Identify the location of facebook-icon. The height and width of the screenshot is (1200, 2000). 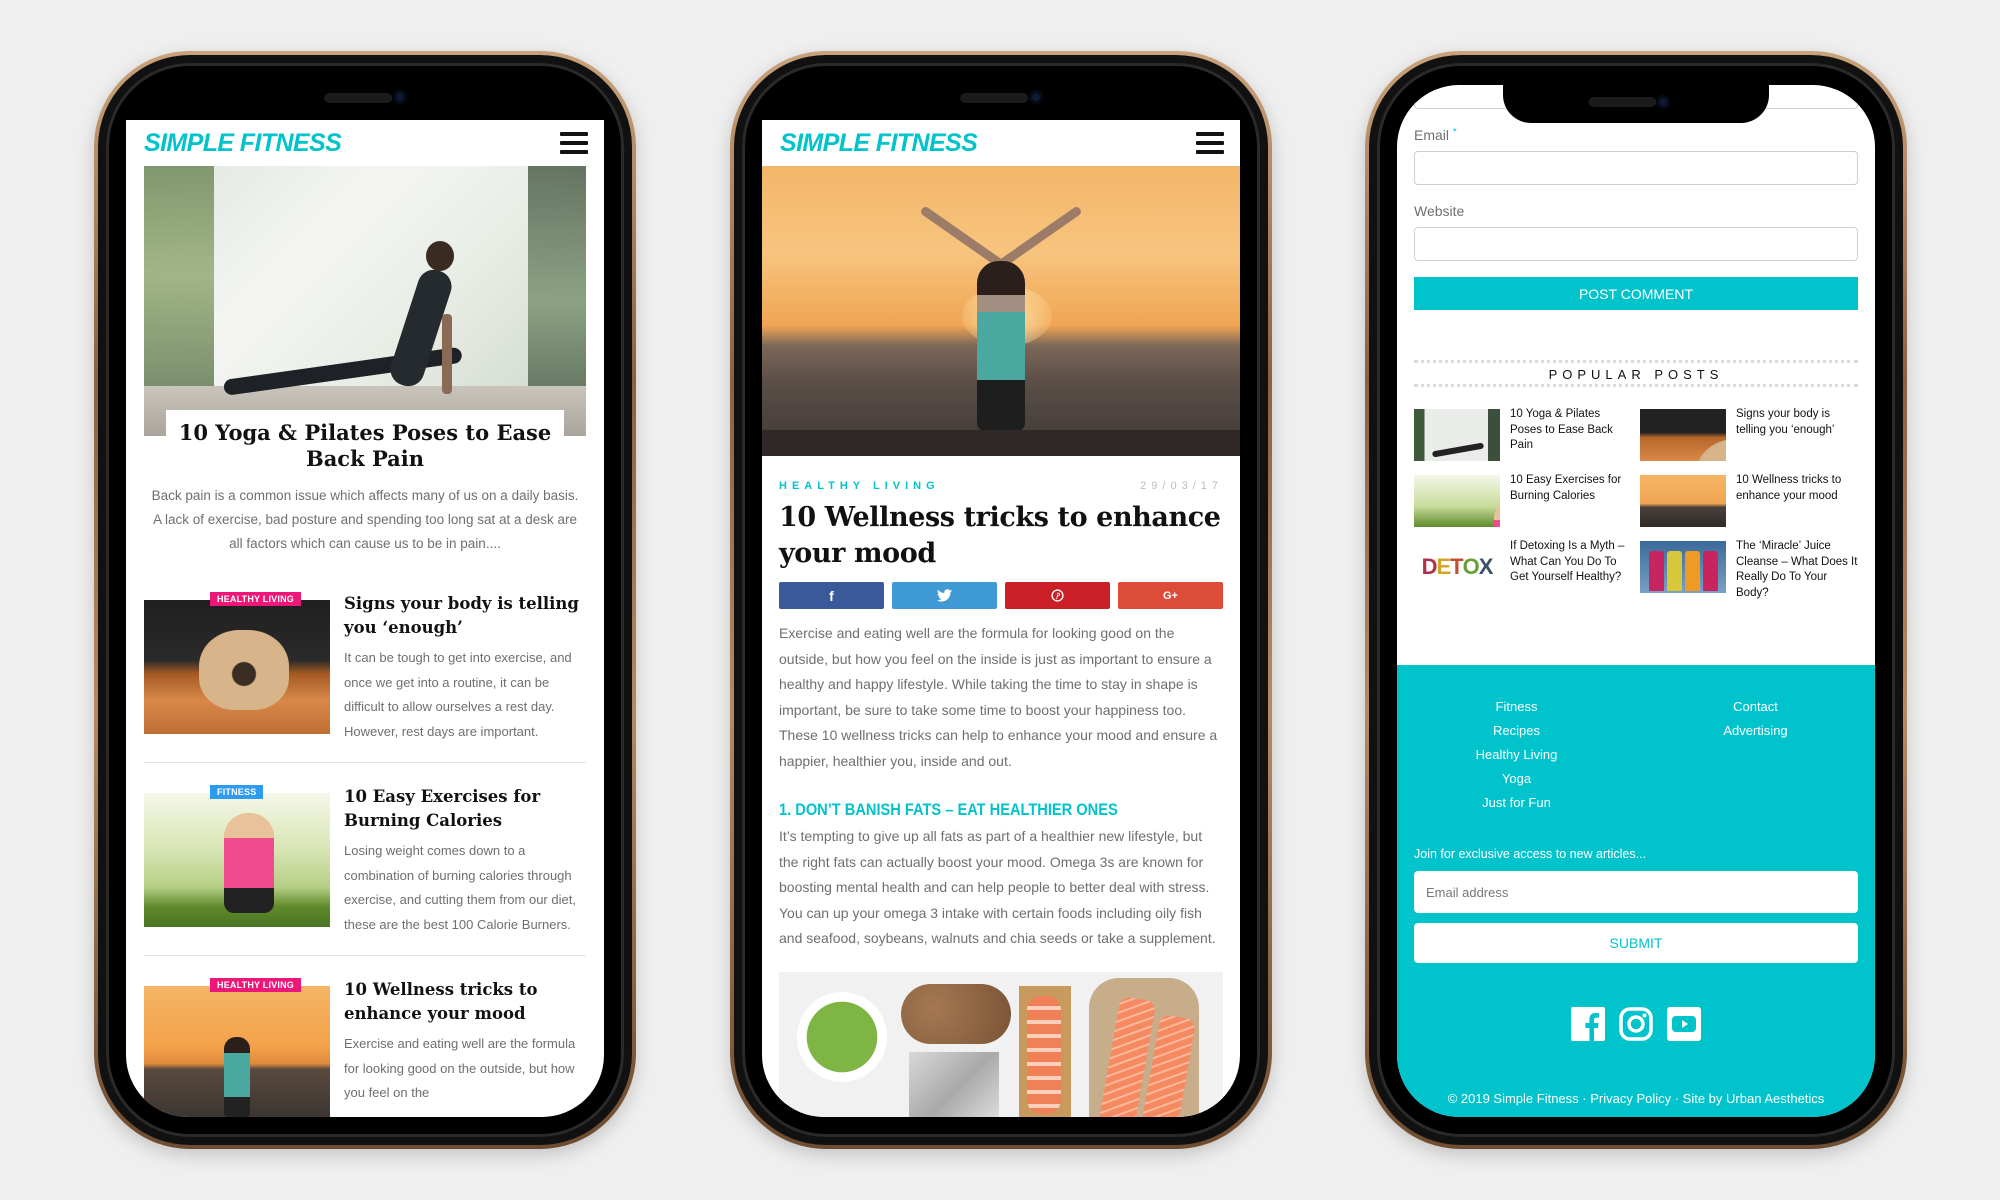
(1588, 1024).